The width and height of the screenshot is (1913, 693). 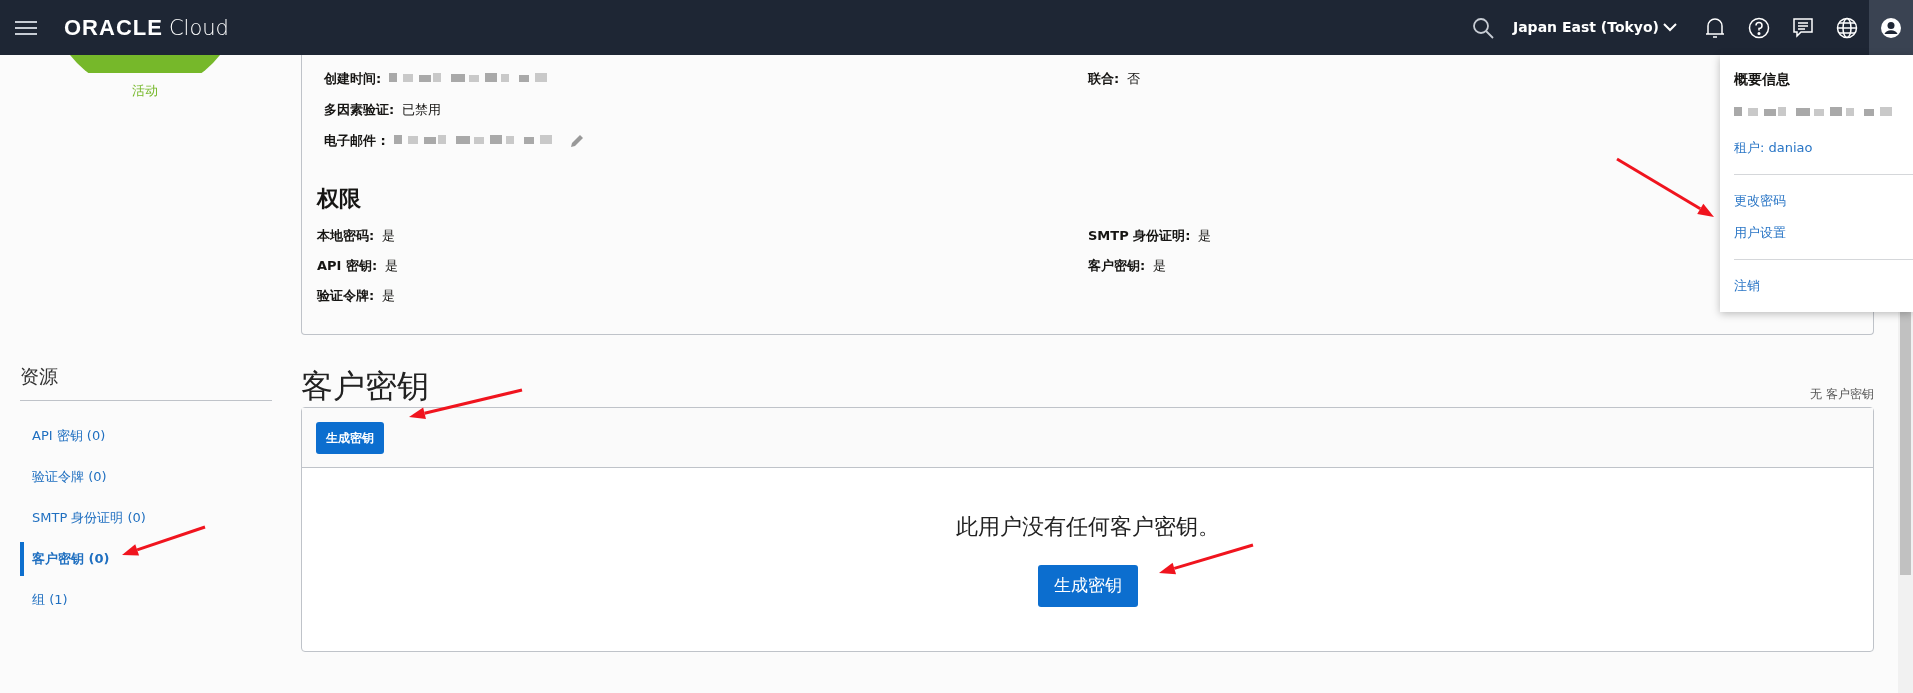 I want to click on resource-link: 验证令牌 (0), so click(x=160, y=476).